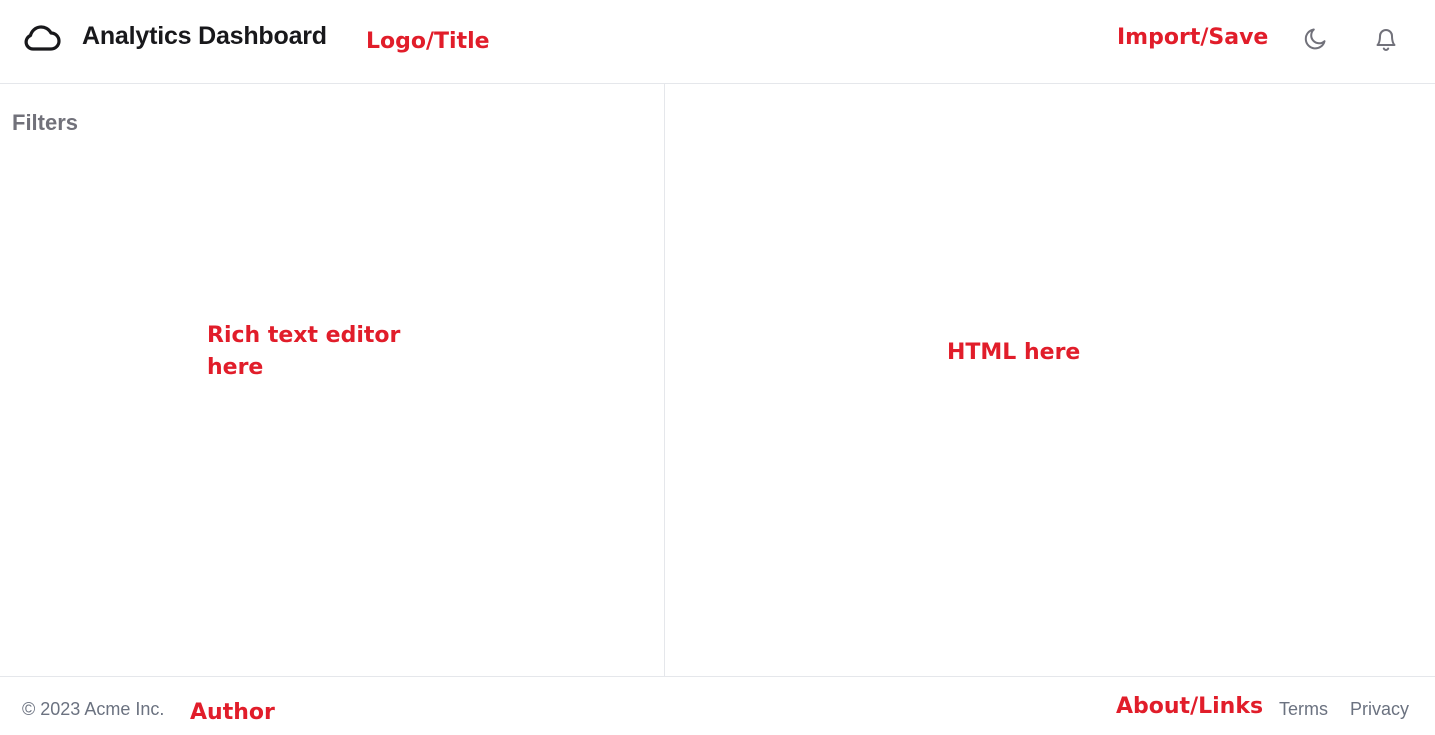  I want to click on author-annotation: Author, so click(232, 712).